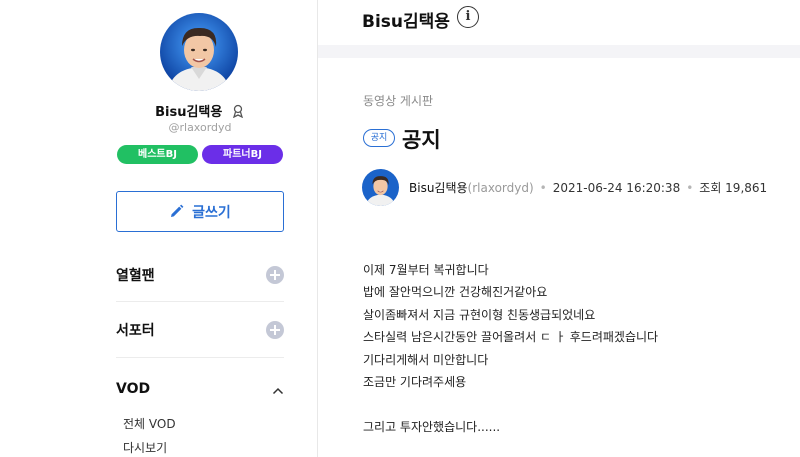 Image resolution: width=800 pixels, height=457 pixels. I want to click on board-name: 동영상 게시판, so click(398, 100).